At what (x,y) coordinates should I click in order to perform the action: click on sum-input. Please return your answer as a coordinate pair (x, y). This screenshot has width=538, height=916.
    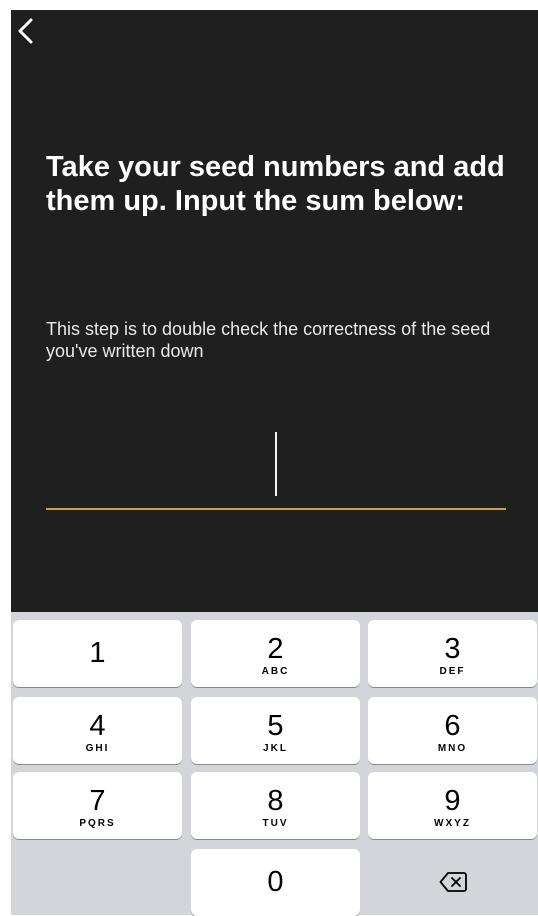
    Looking at the image, I should click on (278, 469).